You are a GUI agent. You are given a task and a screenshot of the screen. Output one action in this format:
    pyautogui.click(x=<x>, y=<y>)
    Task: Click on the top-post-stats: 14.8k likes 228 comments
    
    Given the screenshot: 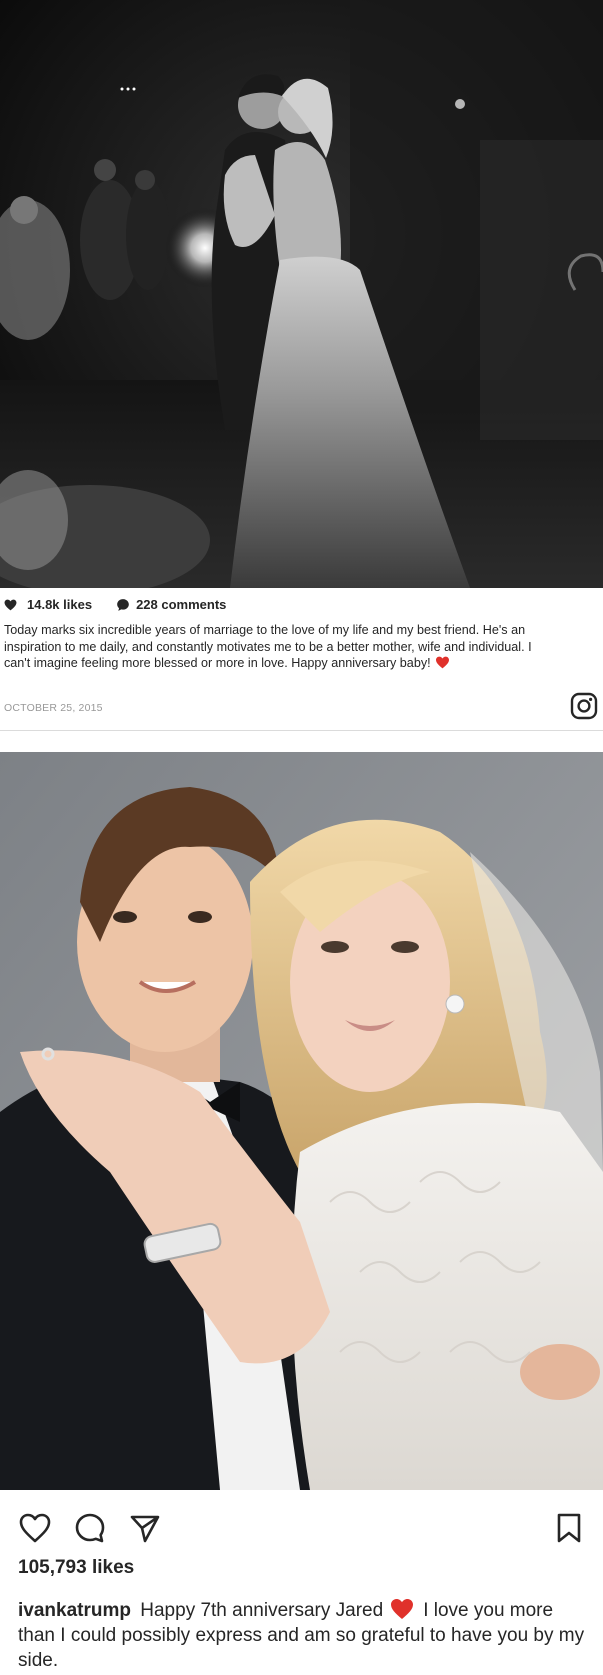 What is the action you would take?
    pyautogui.click(x=115, y=604)
    